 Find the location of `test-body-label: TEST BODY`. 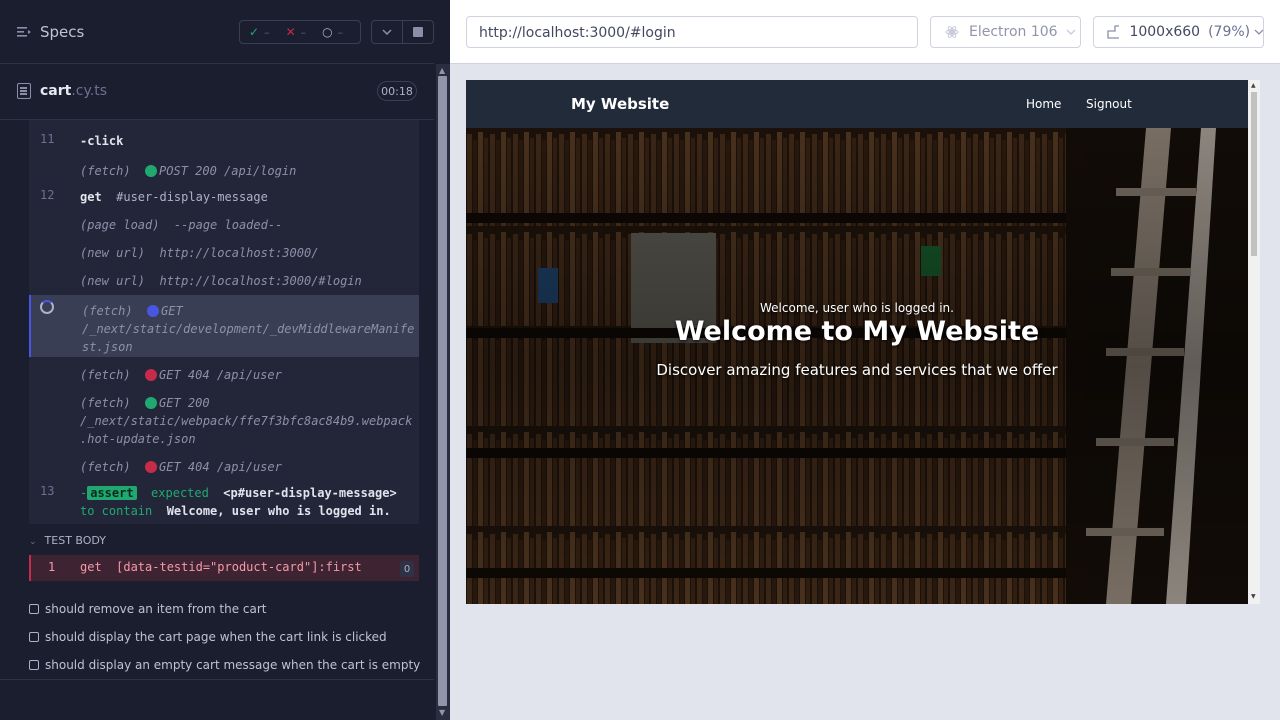

test-body-label: TEST BODY is located at coordinates (75, 540).